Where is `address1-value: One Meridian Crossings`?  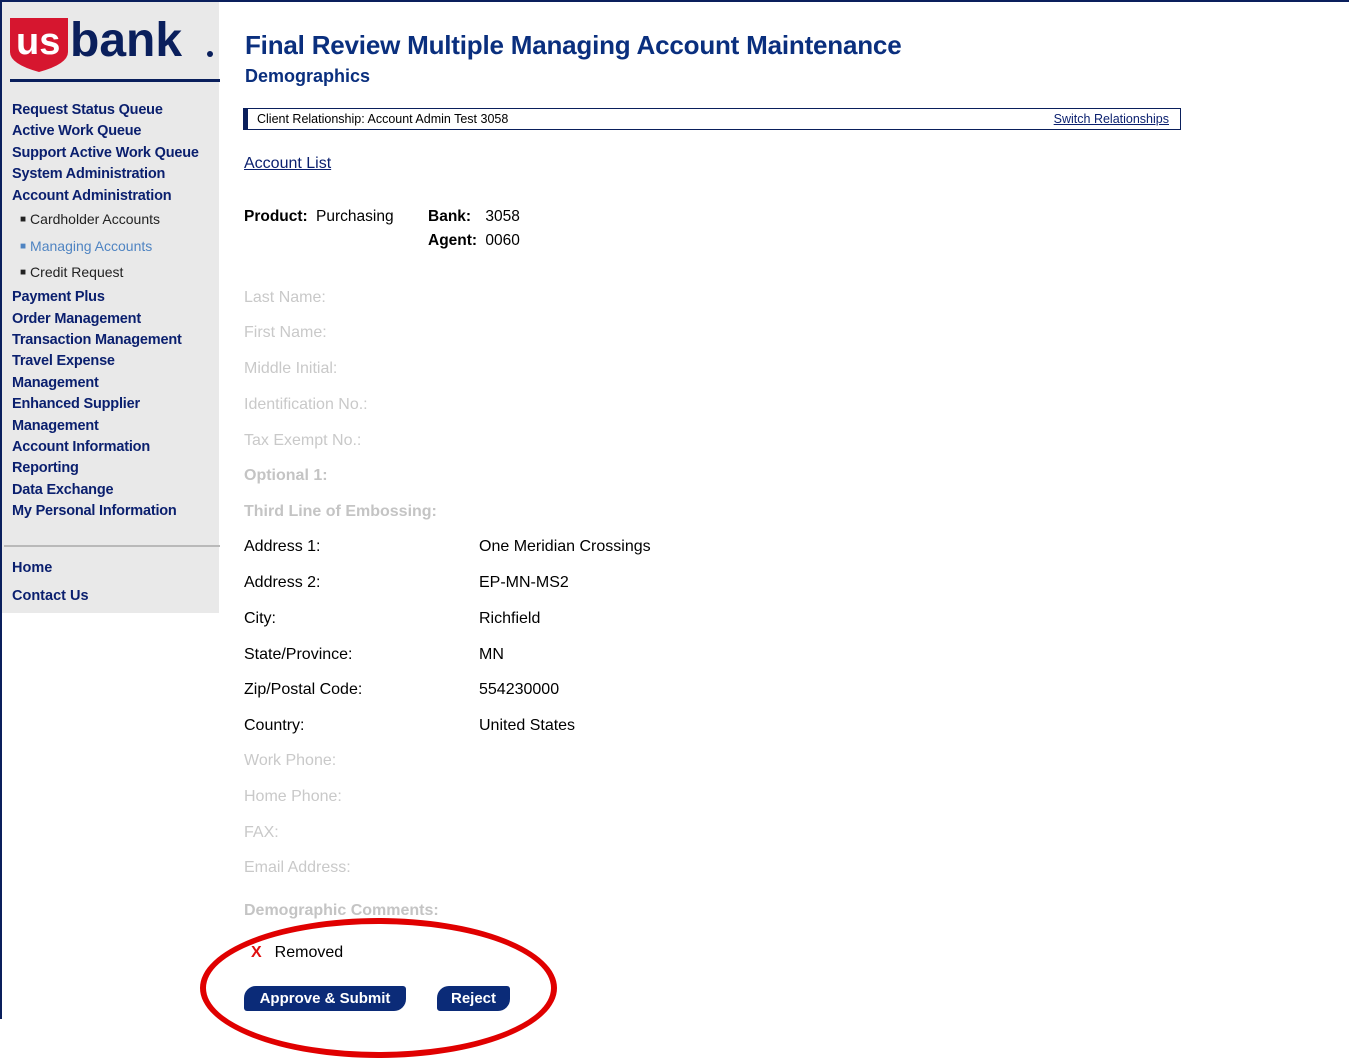
address1-value: One Meridian Crossings is located at coordinates (565, 546).